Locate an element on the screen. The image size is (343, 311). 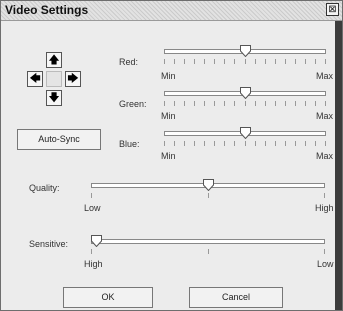
slider-track is located at coordinates (208, 241).